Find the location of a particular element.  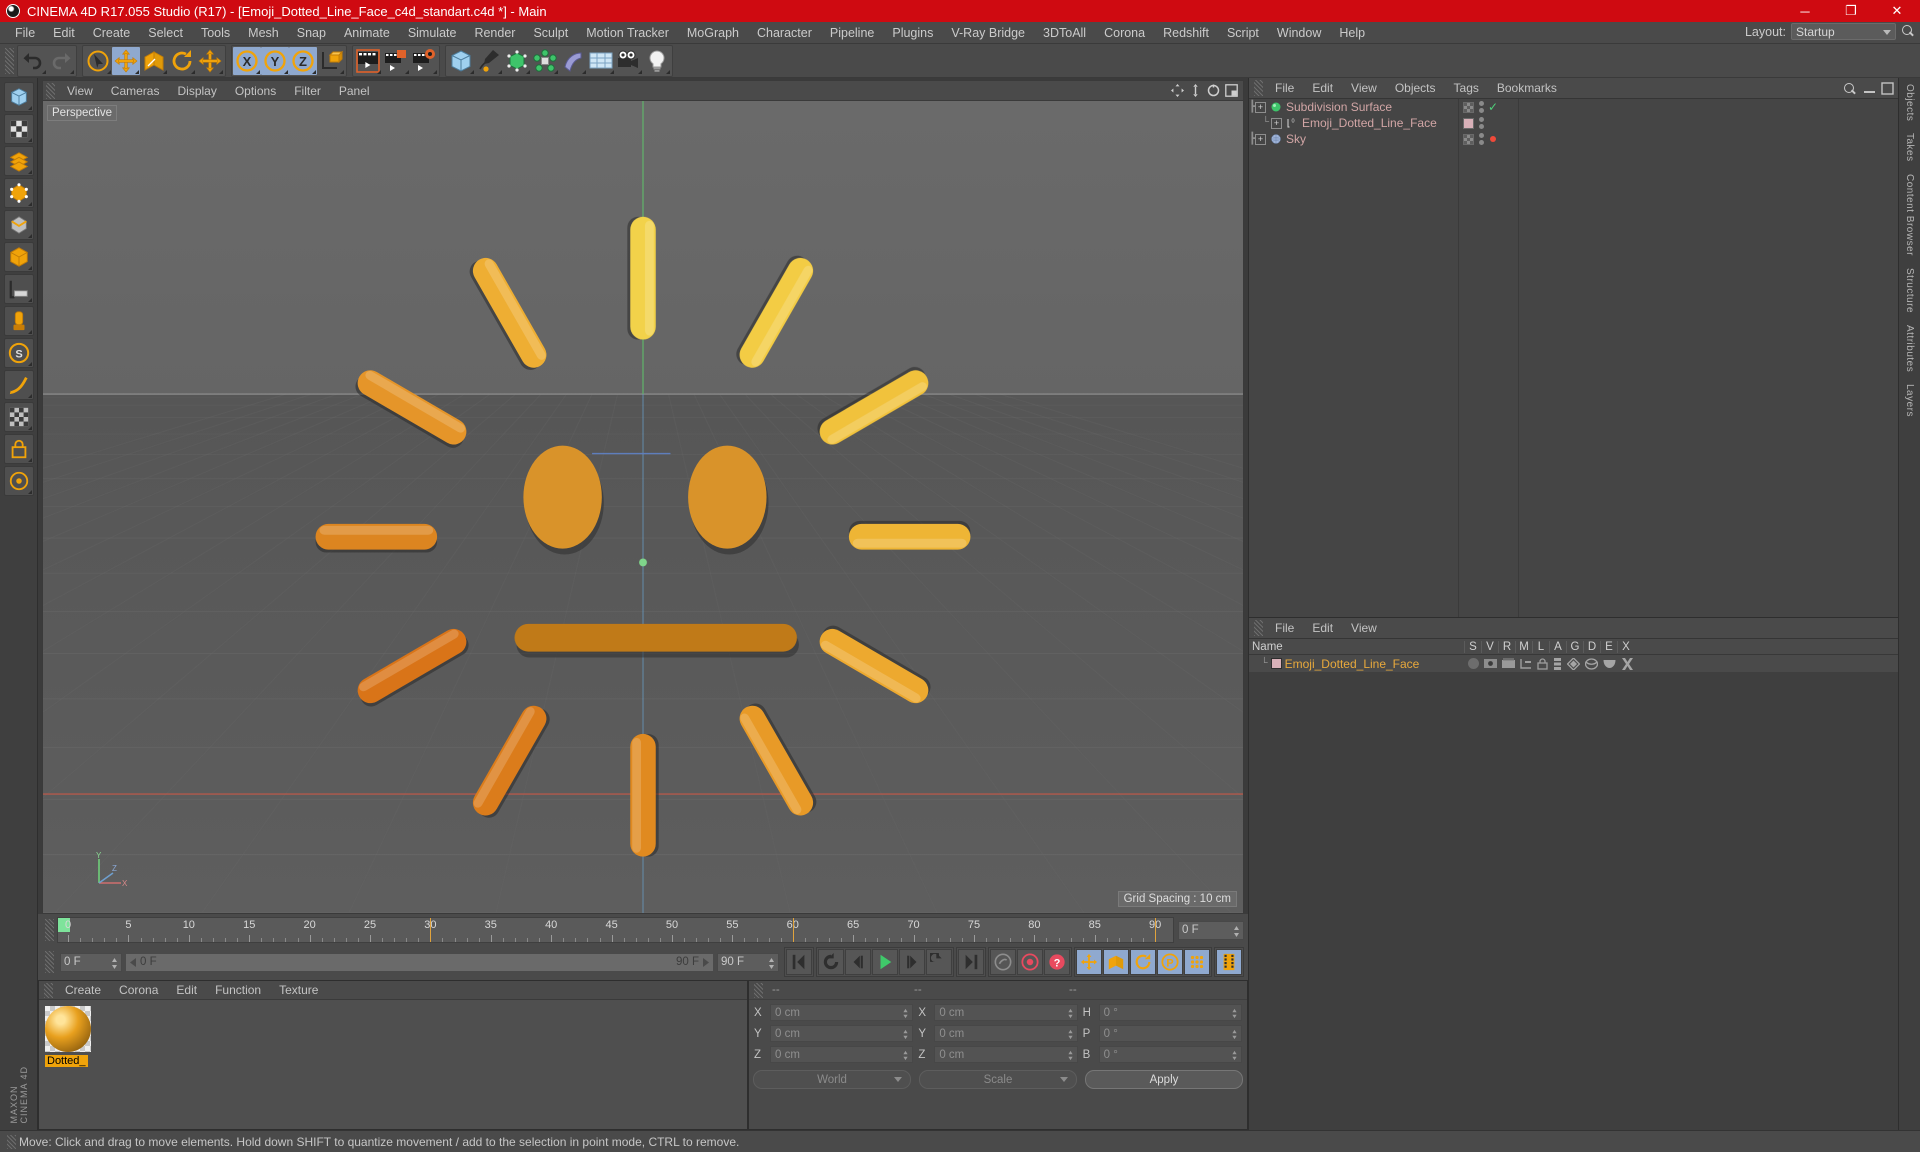

axis-x-button: X is located at coordinates (247, 60).